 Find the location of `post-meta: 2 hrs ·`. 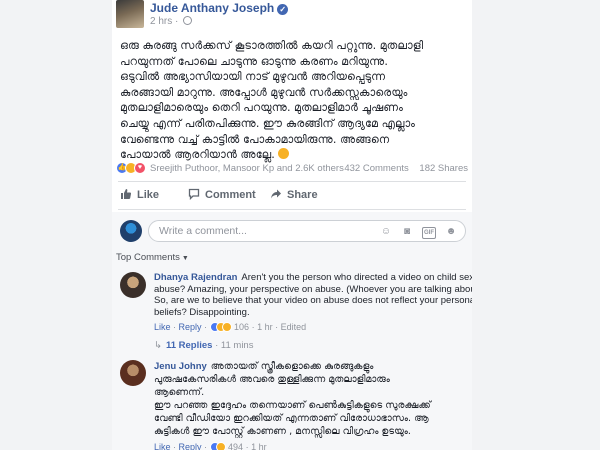

post-meta: 2 hrs · is located at coordinates (171, 21).